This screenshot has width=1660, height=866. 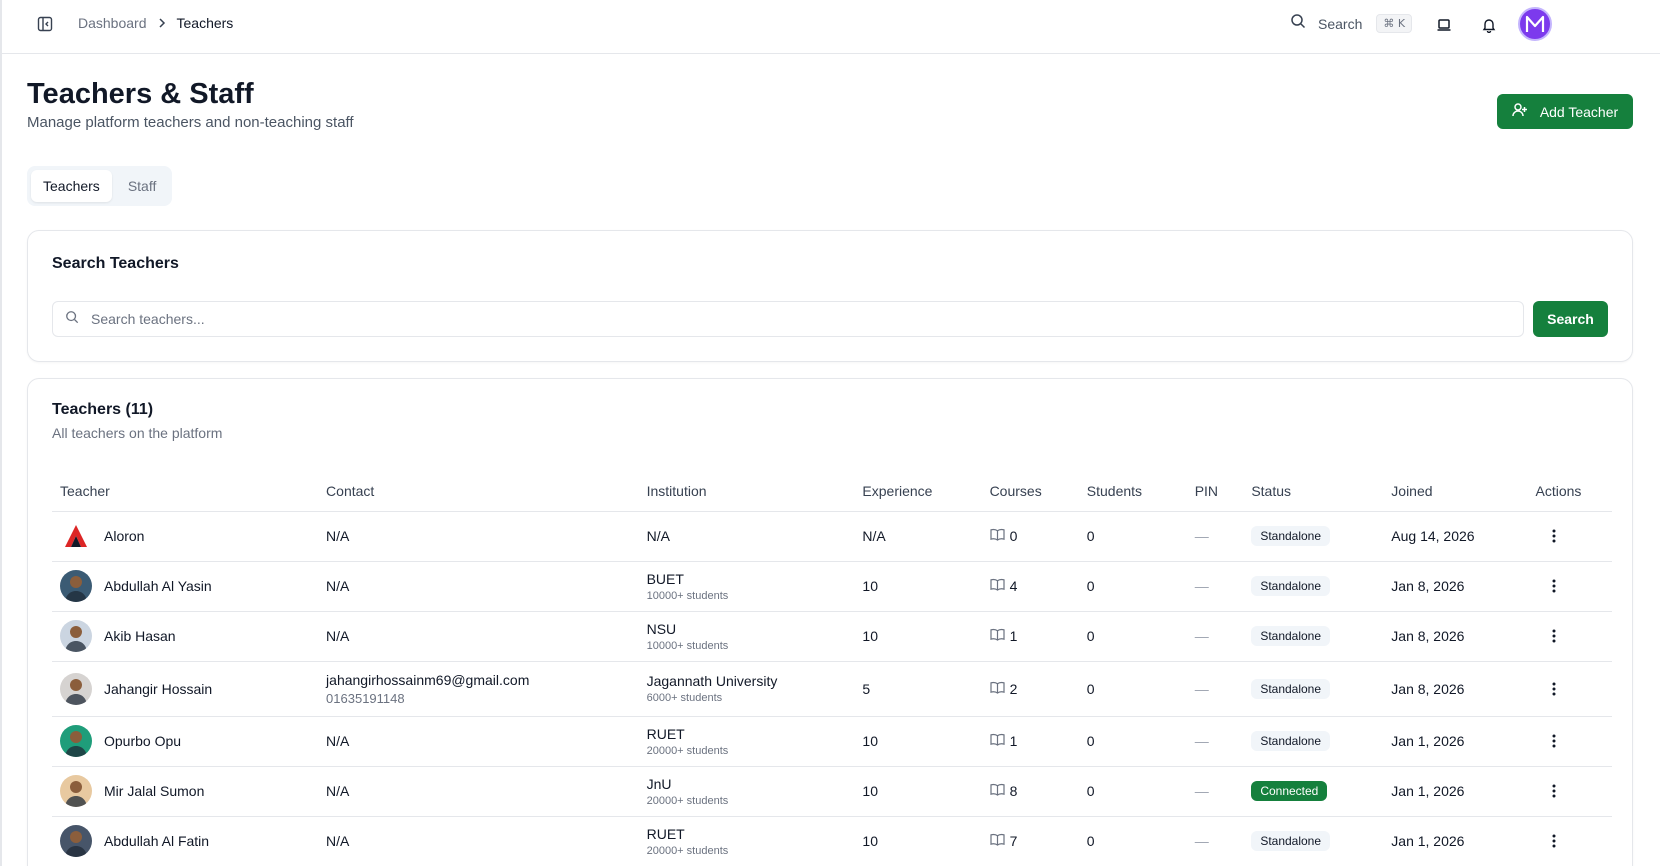 I want to click on teacher-name: Akib Hasan, so click(x=140, y=636).